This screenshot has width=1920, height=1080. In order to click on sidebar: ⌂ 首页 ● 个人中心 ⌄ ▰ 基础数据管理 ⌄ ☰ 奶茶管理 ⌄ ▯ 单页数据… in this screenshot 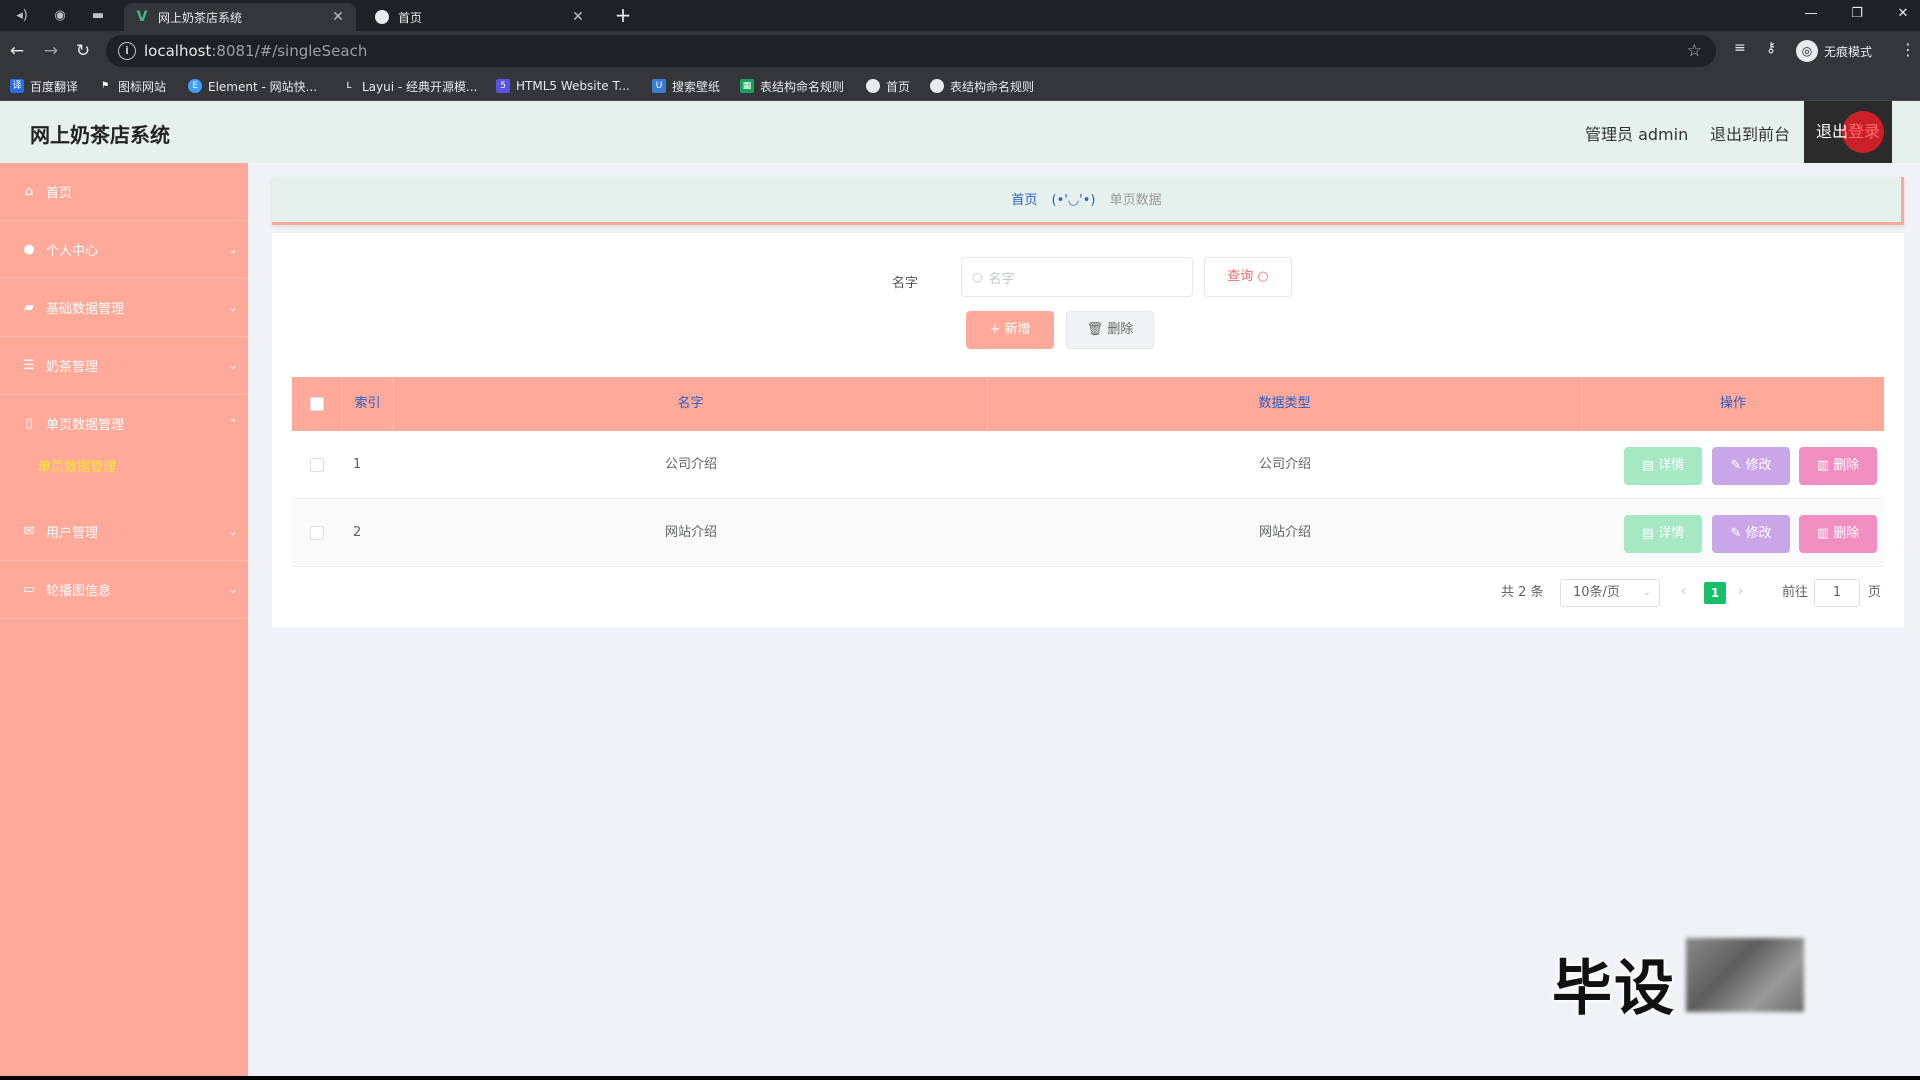, I will do `click(124, 621)`.